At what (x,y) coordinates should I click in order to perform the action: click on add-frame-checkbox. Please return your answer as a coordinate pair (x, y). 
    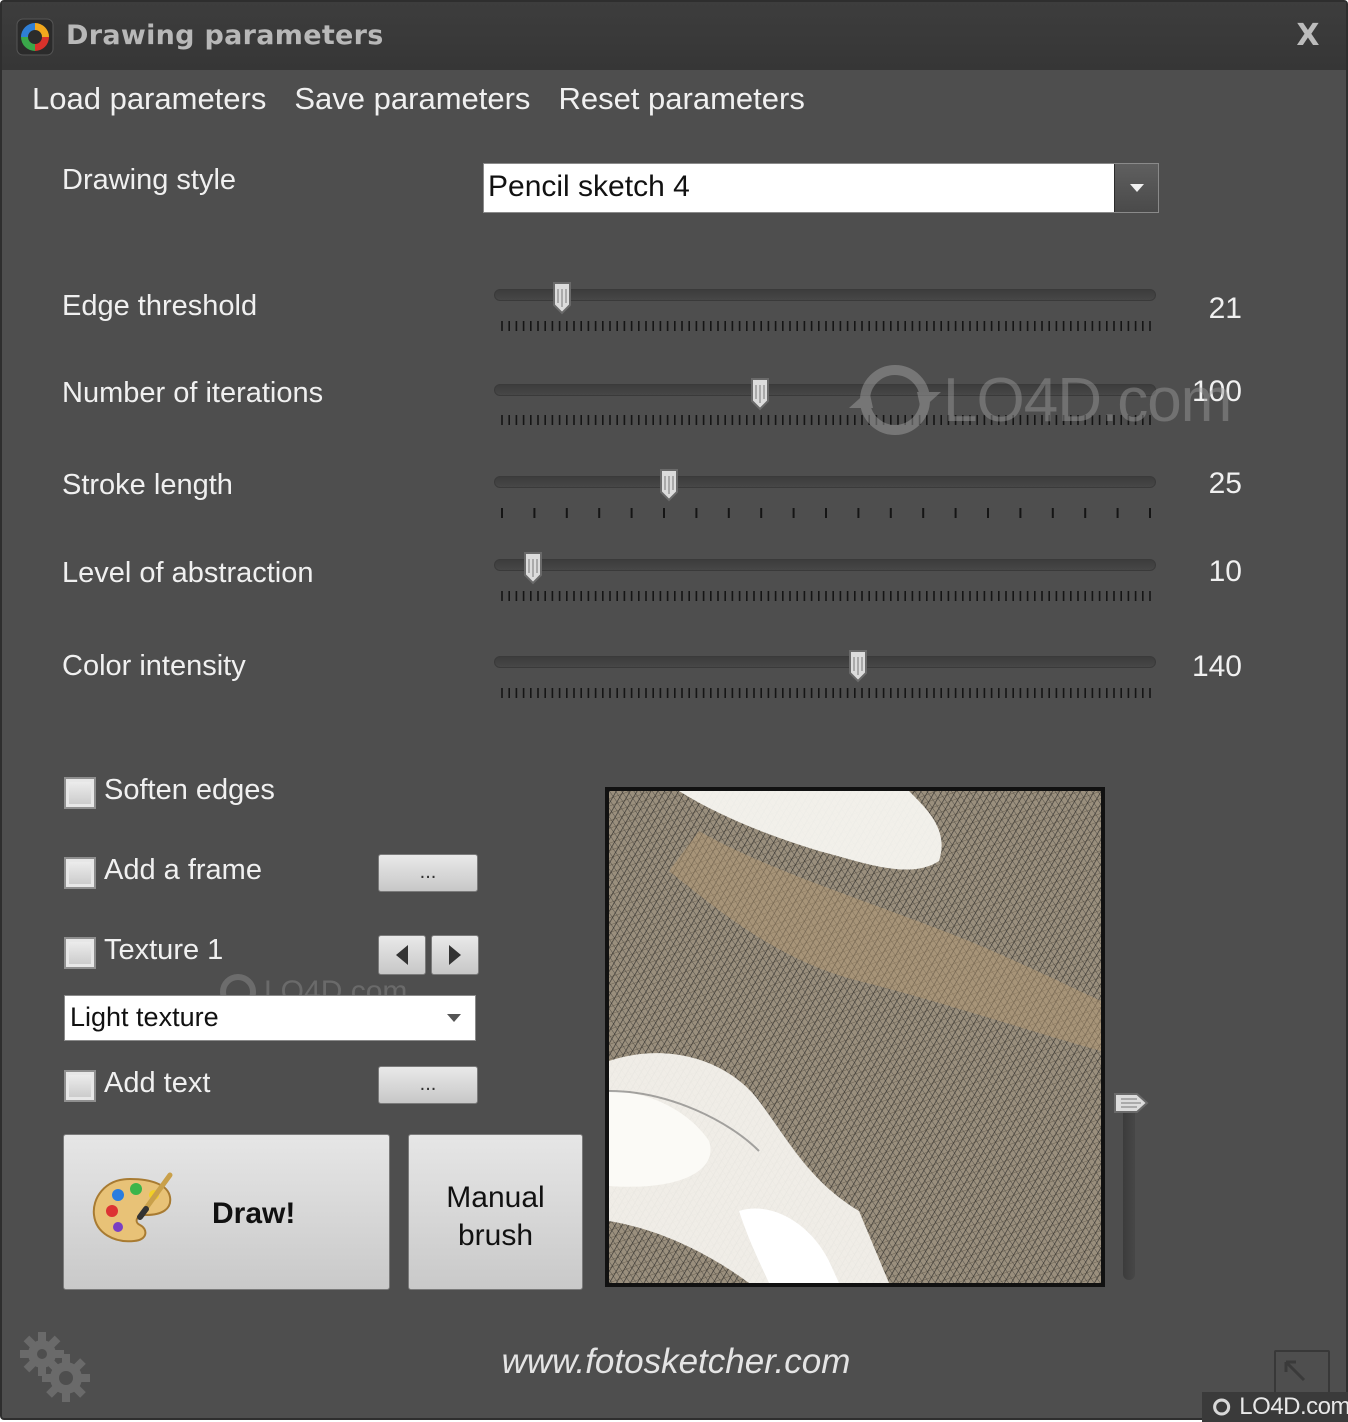
    Looking at the image, I should click on (80, 873).